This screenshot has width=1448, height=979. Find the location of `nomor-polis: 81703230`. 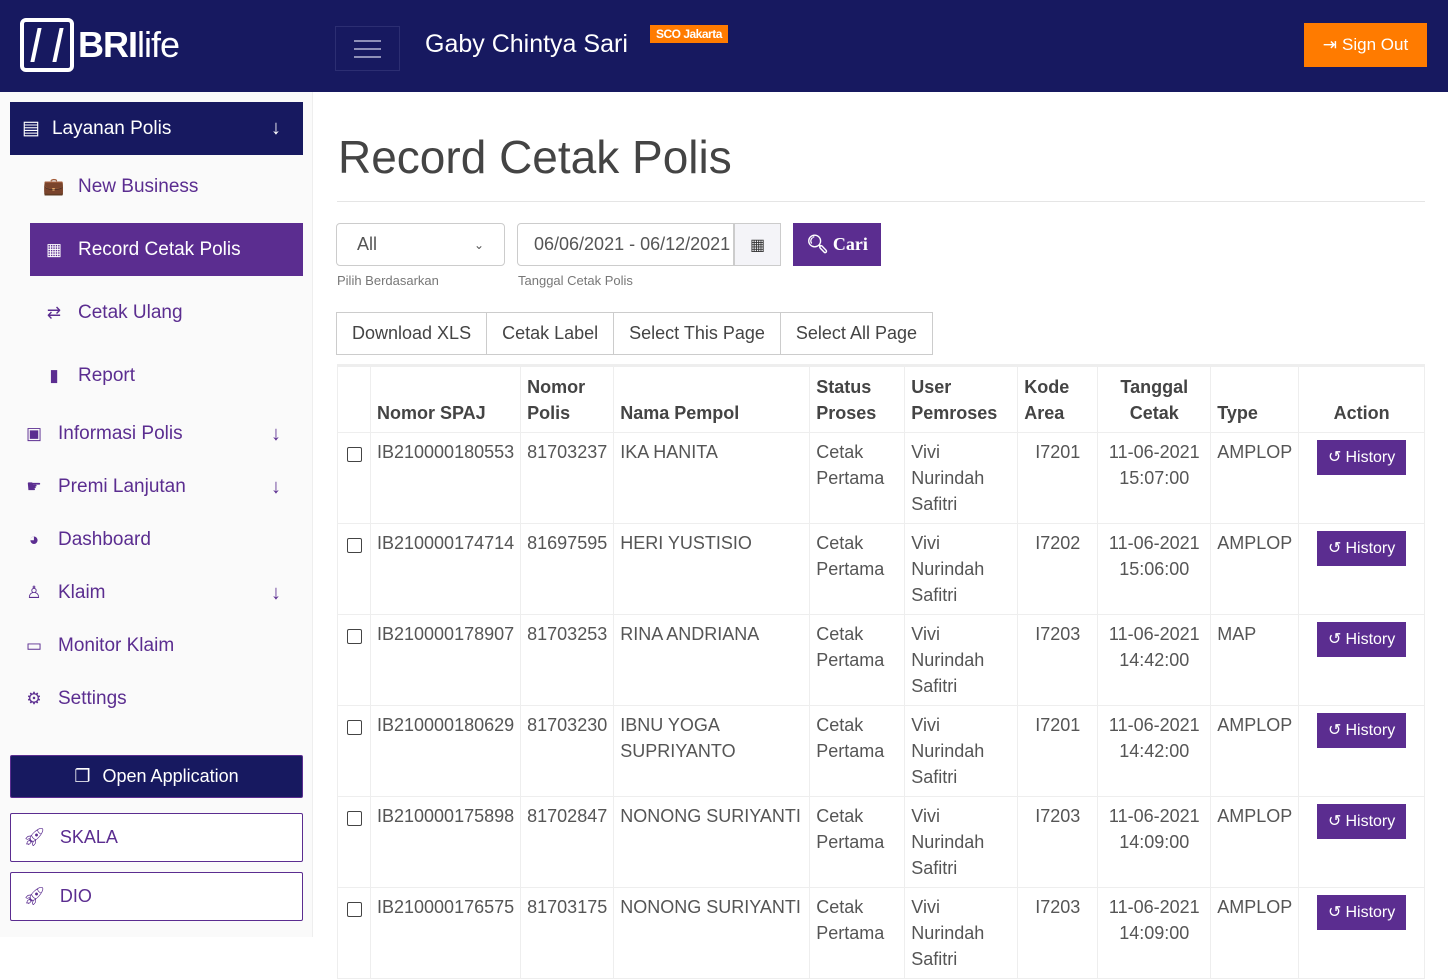

nomor-polis: 81703230 is located at coordinates (567, 751).